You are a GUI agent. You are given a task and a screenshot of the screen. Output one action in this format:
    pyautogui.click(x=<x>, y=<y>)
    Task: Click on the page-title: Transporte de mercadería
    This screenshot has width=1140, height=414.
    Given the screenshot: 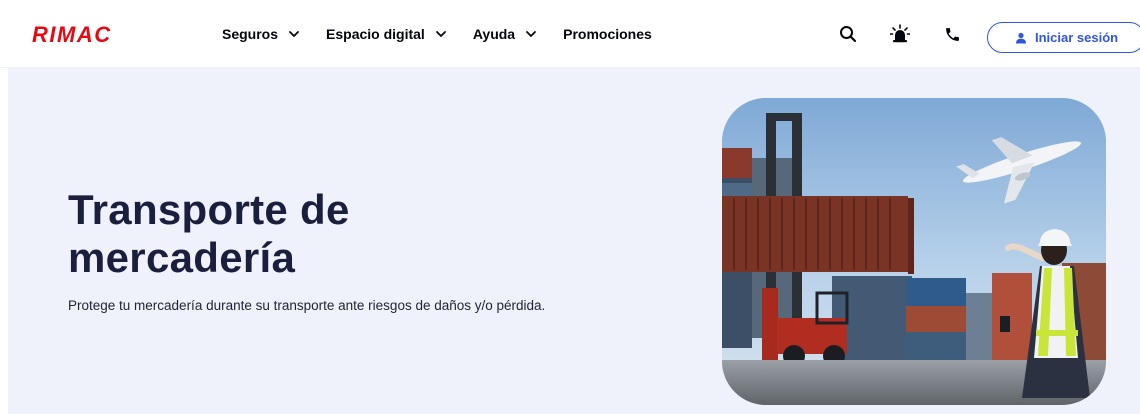 What is the action you would take?
    pyautogui.click(x=278, y=234)
    